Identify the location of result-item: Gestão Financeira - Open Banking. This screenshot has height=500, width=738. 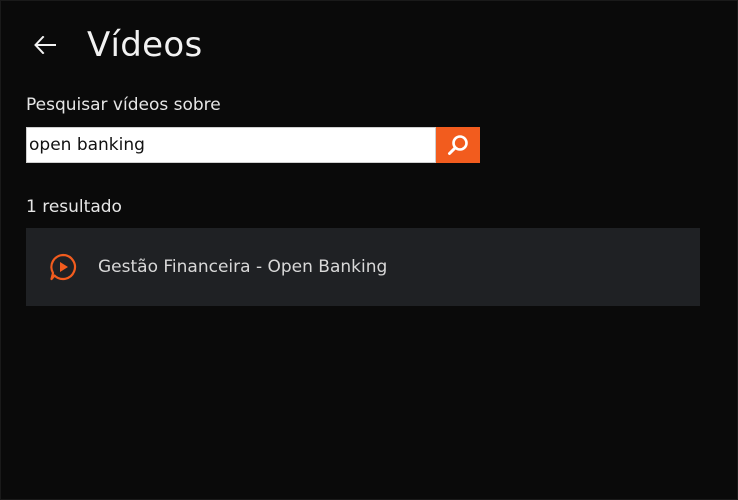
(363, 267).